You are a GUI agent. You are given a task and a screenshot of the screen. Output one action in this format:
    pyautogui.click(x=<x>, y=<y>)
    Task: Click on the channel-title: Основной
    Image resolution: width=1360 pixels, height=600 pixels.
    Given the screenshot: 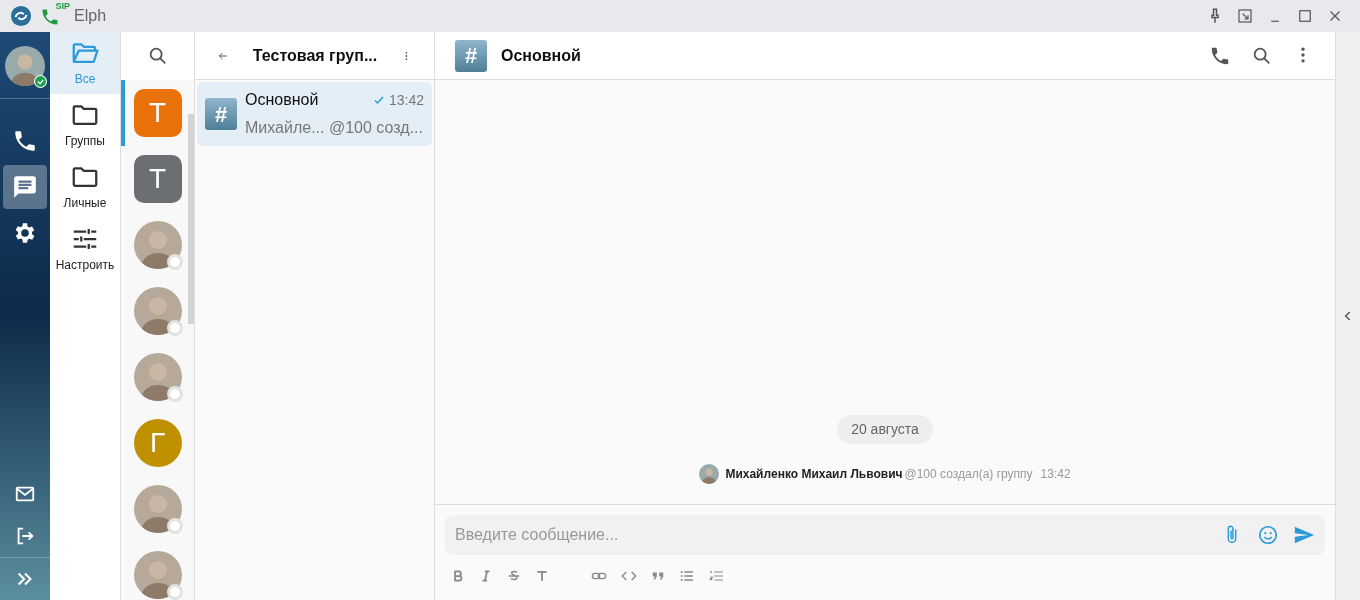 What is the action you would take?
    pyautogui.click(x=541, y=55)
    